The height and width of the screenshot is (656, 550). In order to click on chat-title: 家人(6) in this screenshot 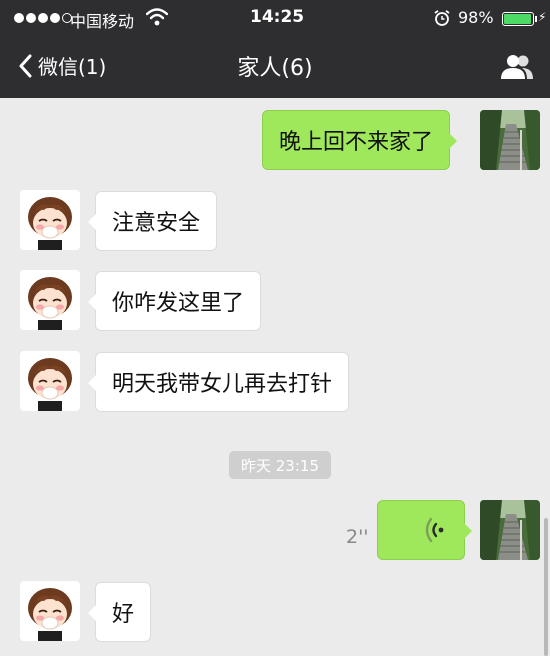, I will do `click(275, 68)`.